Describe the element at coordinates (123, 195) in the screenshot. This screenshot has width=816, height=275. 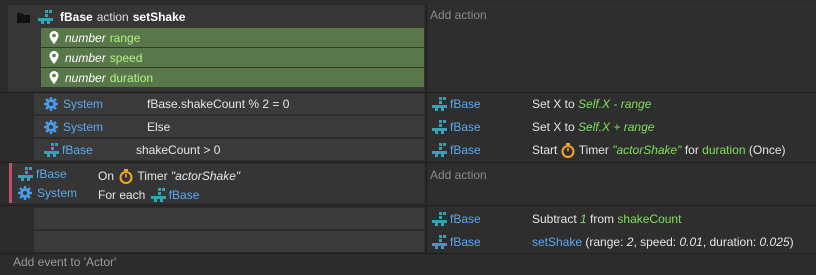
I see `foreach-label: For each` at that location.